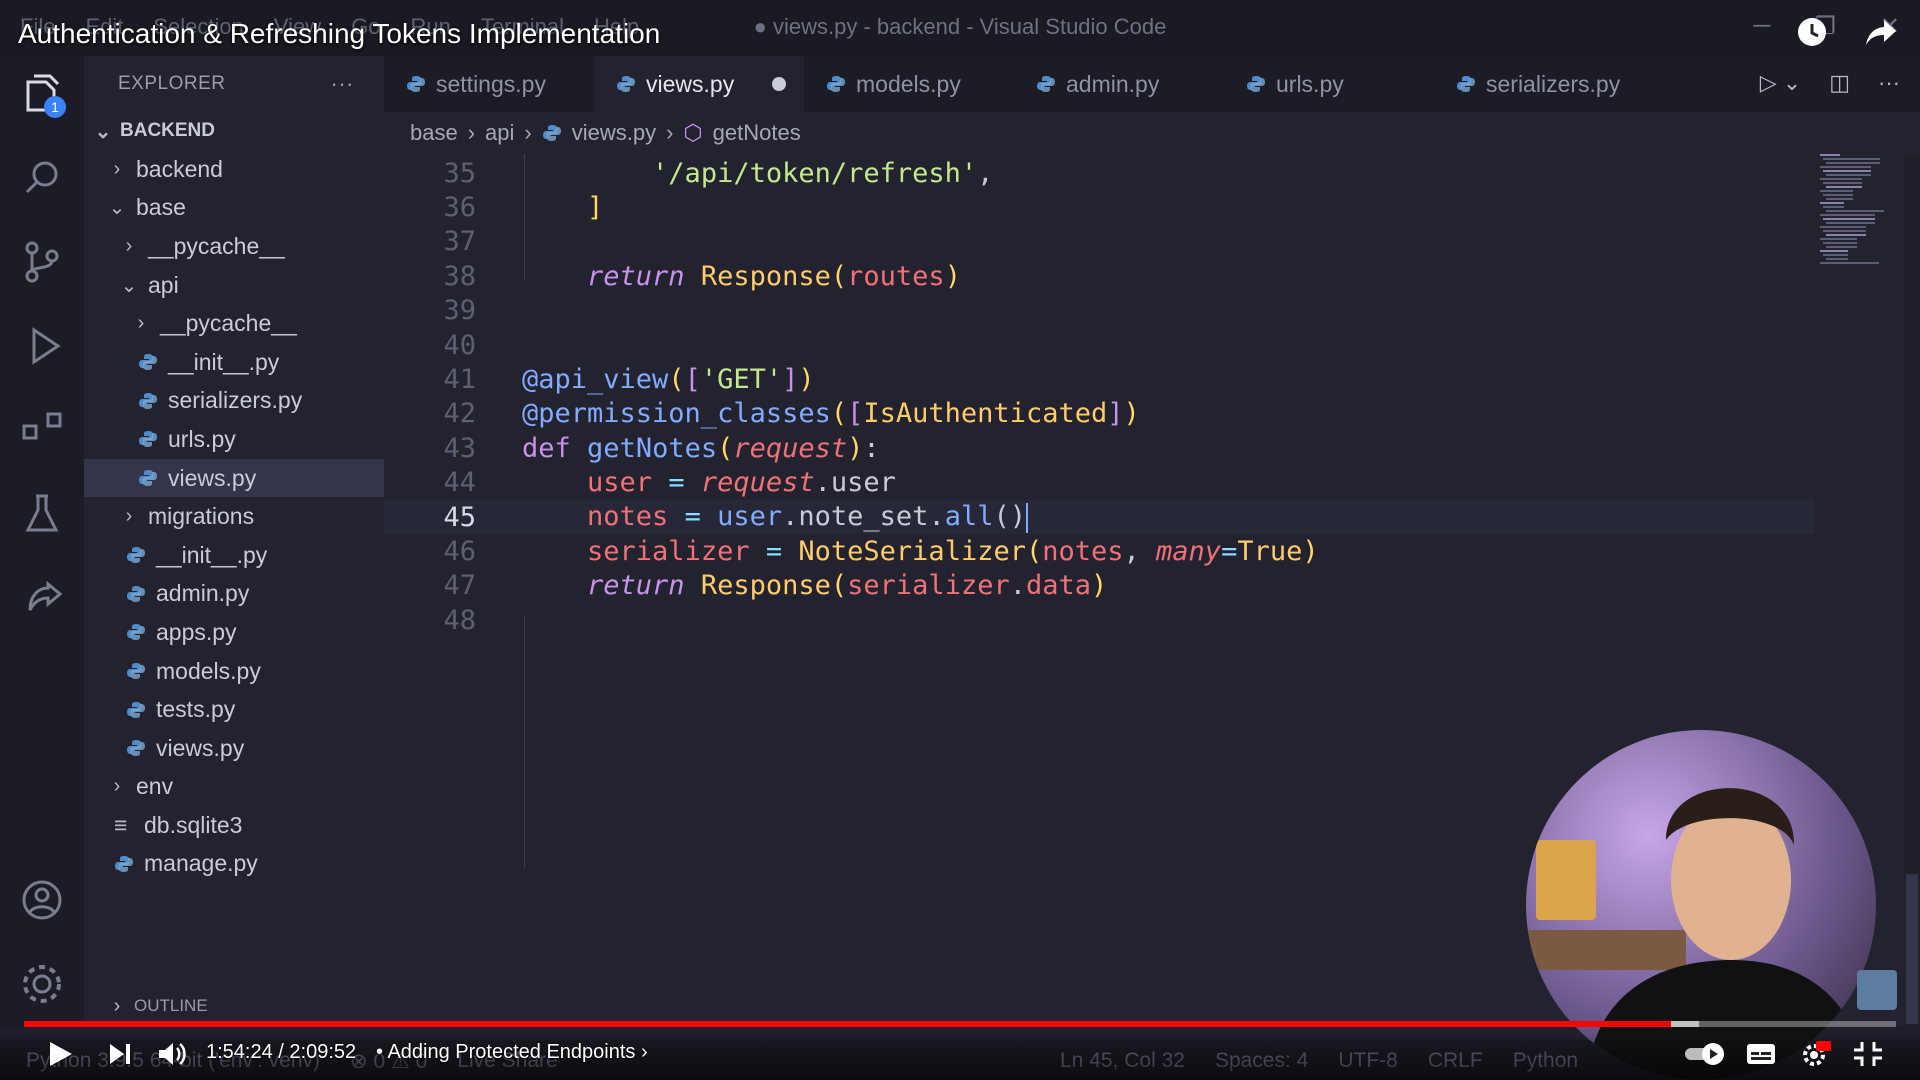 This screenshot has height=1080, width=1920. I want to click on watch-later-icon, so click(1812, 32).